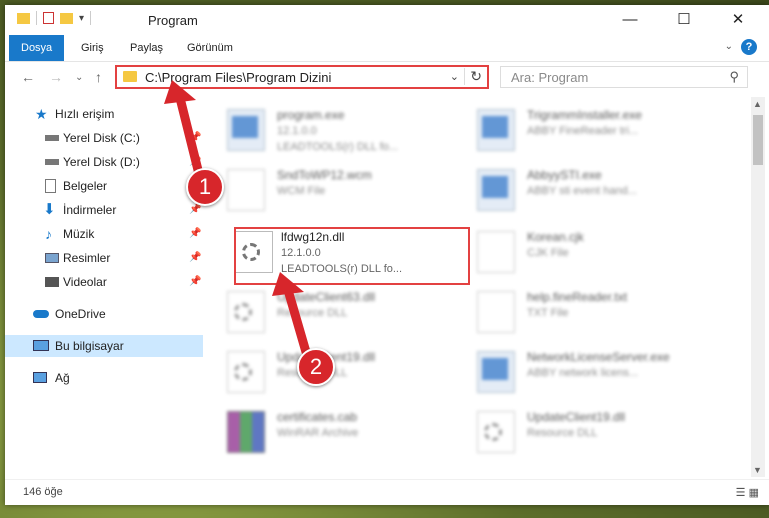 The width and height of the screenshot is (769, 518). I want to click on file-name: TrigrammInstaller.exe, so click(584, 115).